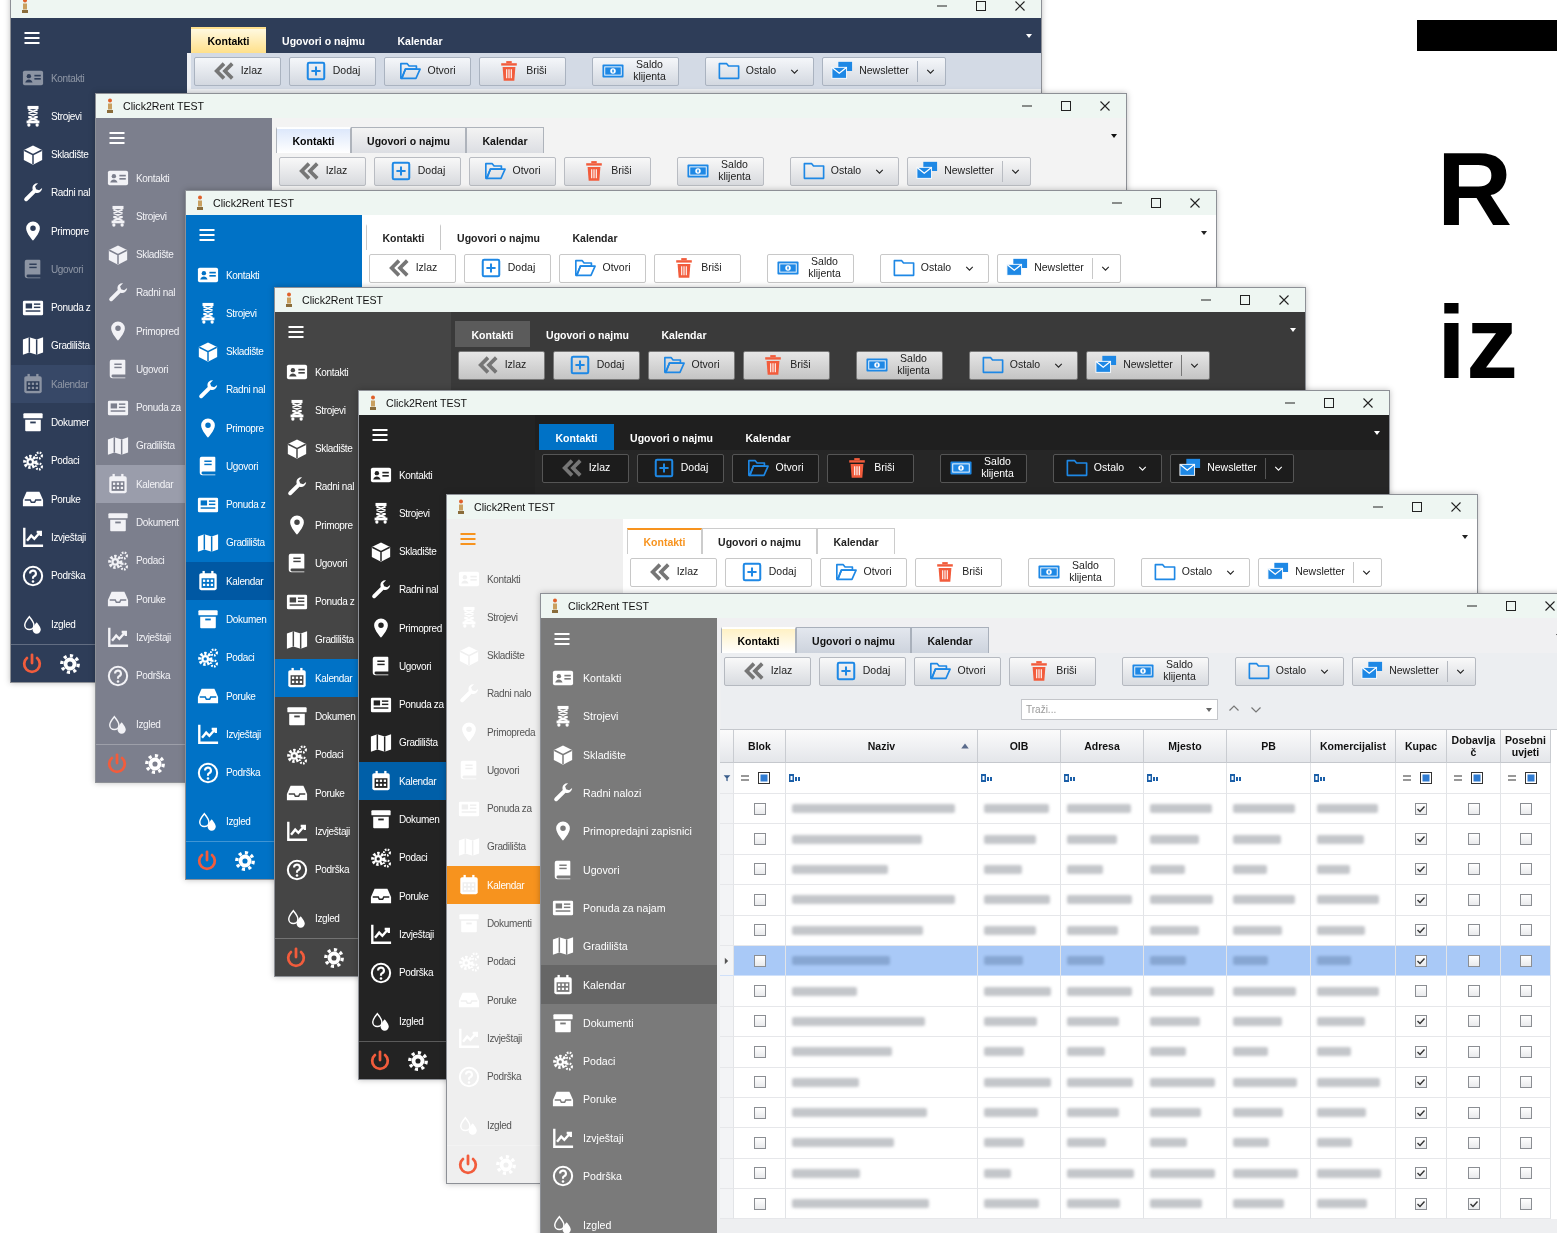 This screenshot has height=1233, width=1557. What do you see at coordinates (494, 694) in the screenshot?
I see `sidebar-item: Radni nalo` at bounding box center [494, 694].